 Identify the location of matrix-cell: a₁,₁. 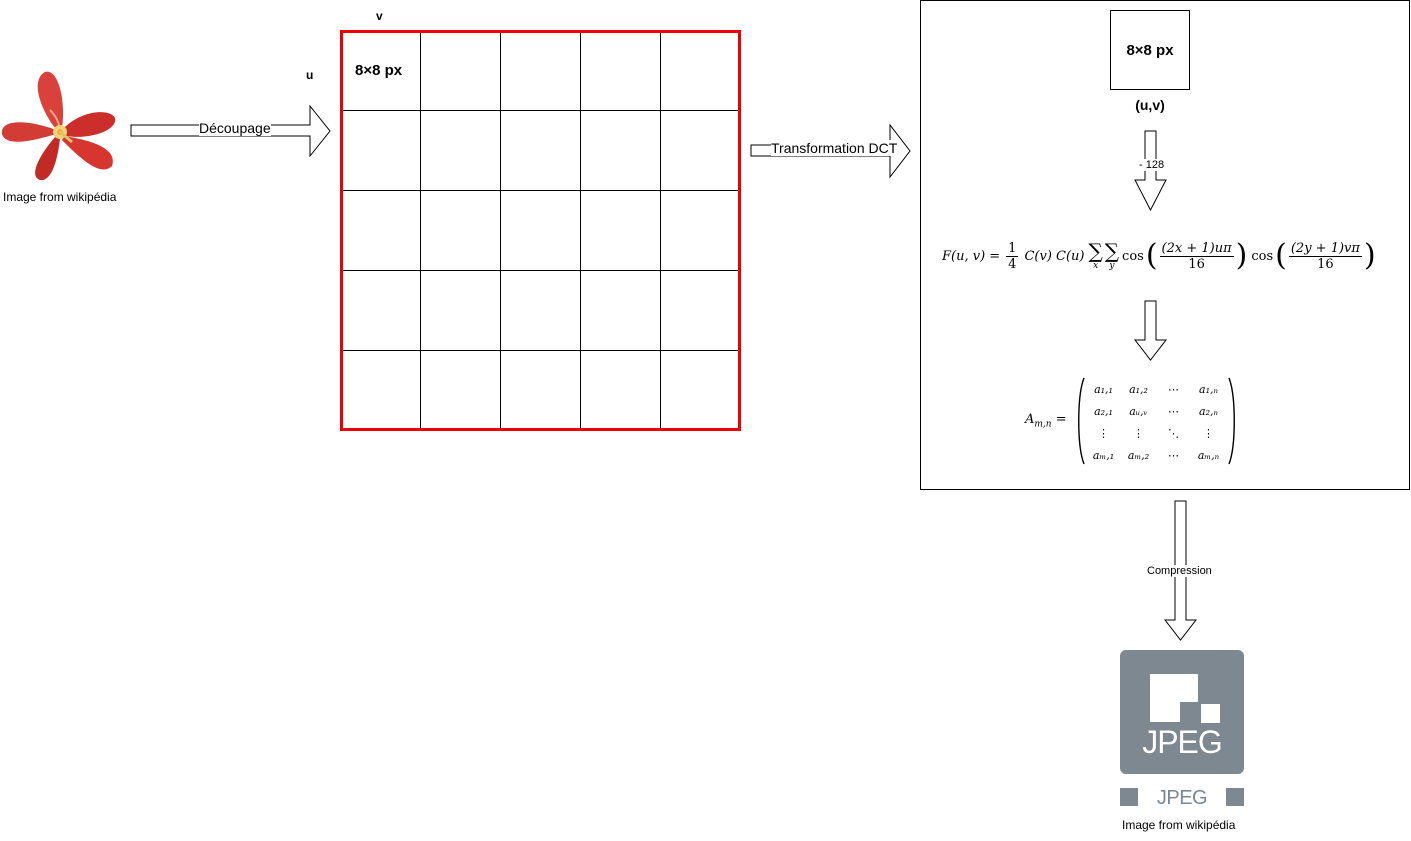
(1103, 389).